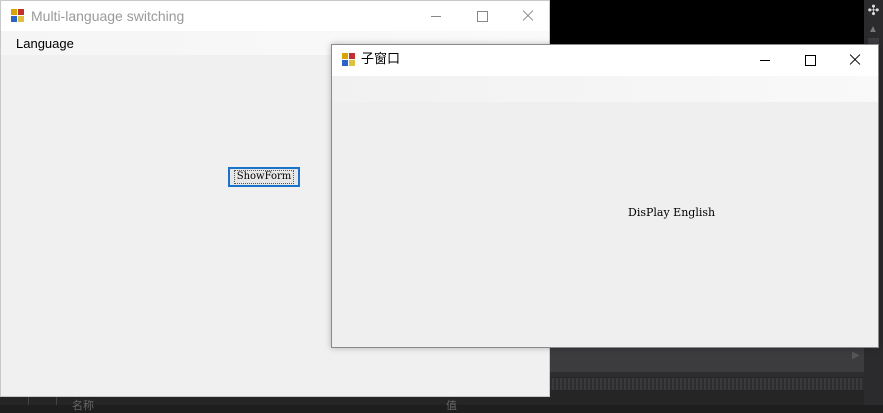 The height and width of the screenshot is (413, 883). Describe the element at coordinates (451, 406) in the screenshot. I see `ide-column-value: 值` at that location.